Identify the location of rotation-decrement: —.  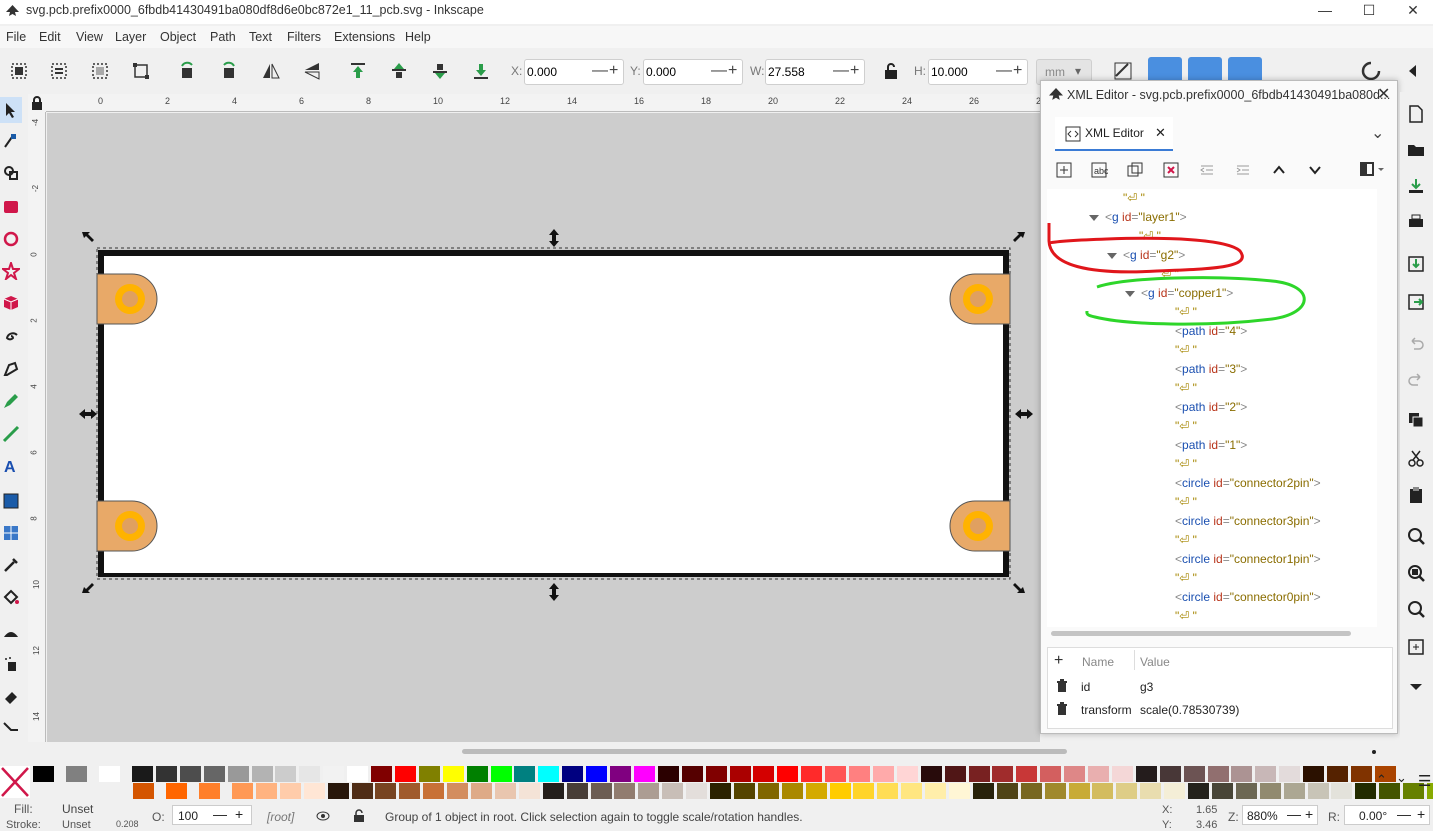
(1404, 814).